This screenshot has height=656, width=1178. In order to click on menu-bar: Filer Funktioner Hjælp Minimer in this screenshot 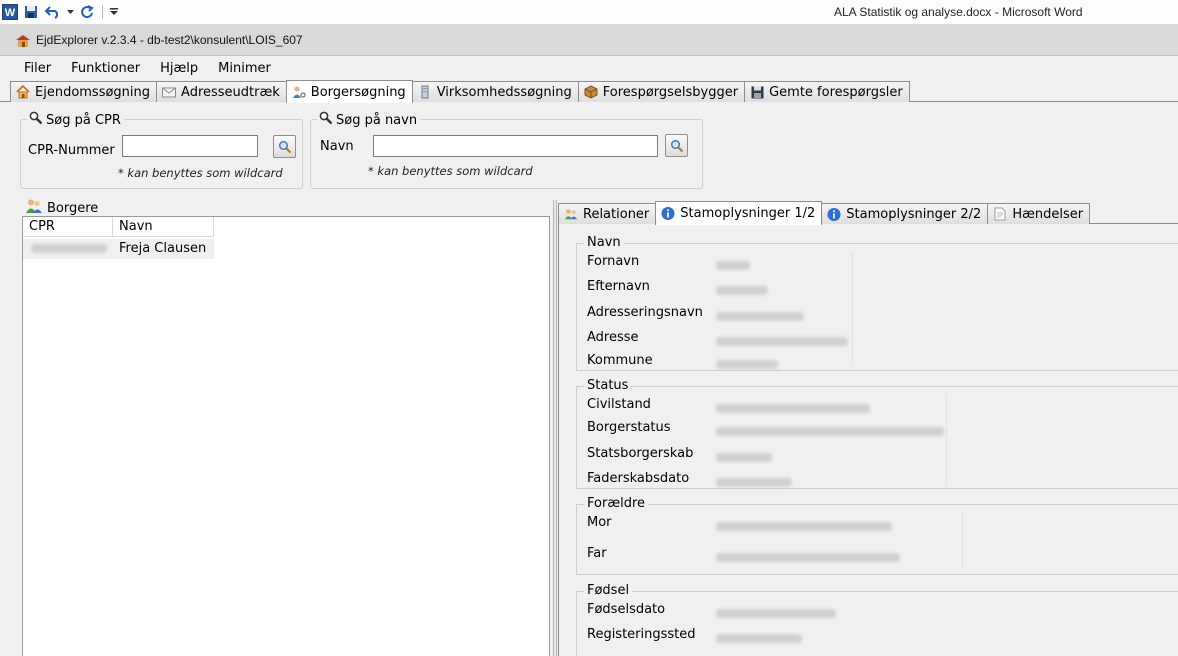, I will do `click(589, 68)`.